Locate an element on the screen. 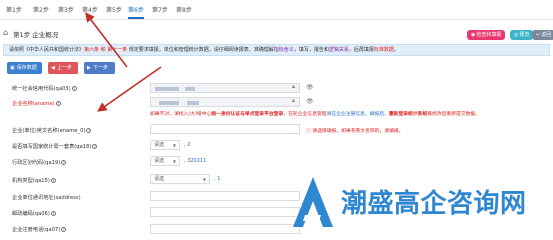  division-code-select: 请选 ▼ is located at coordinates (165, 161).